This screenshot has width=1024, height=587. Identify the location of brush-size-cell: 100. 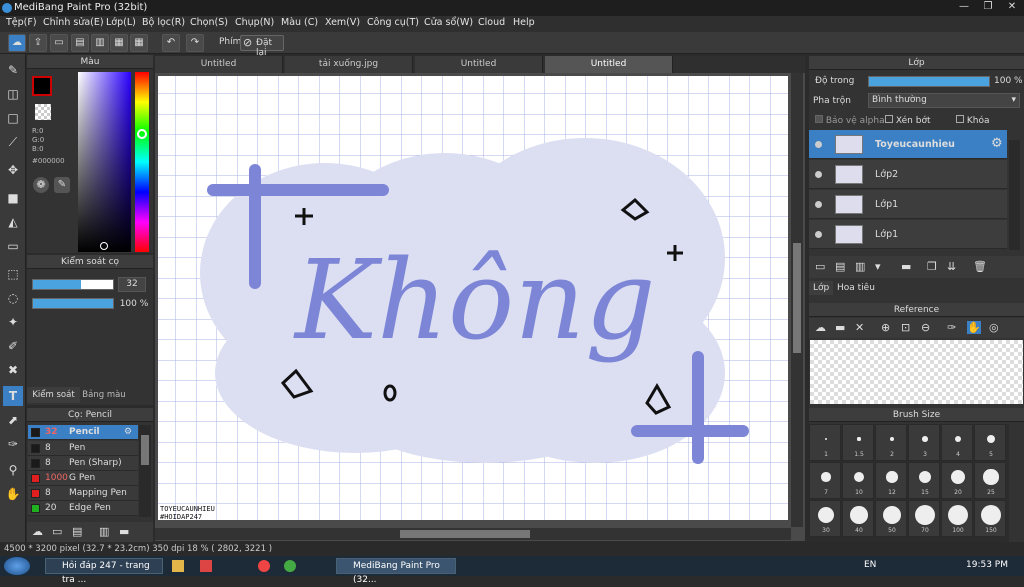
(957, 518).